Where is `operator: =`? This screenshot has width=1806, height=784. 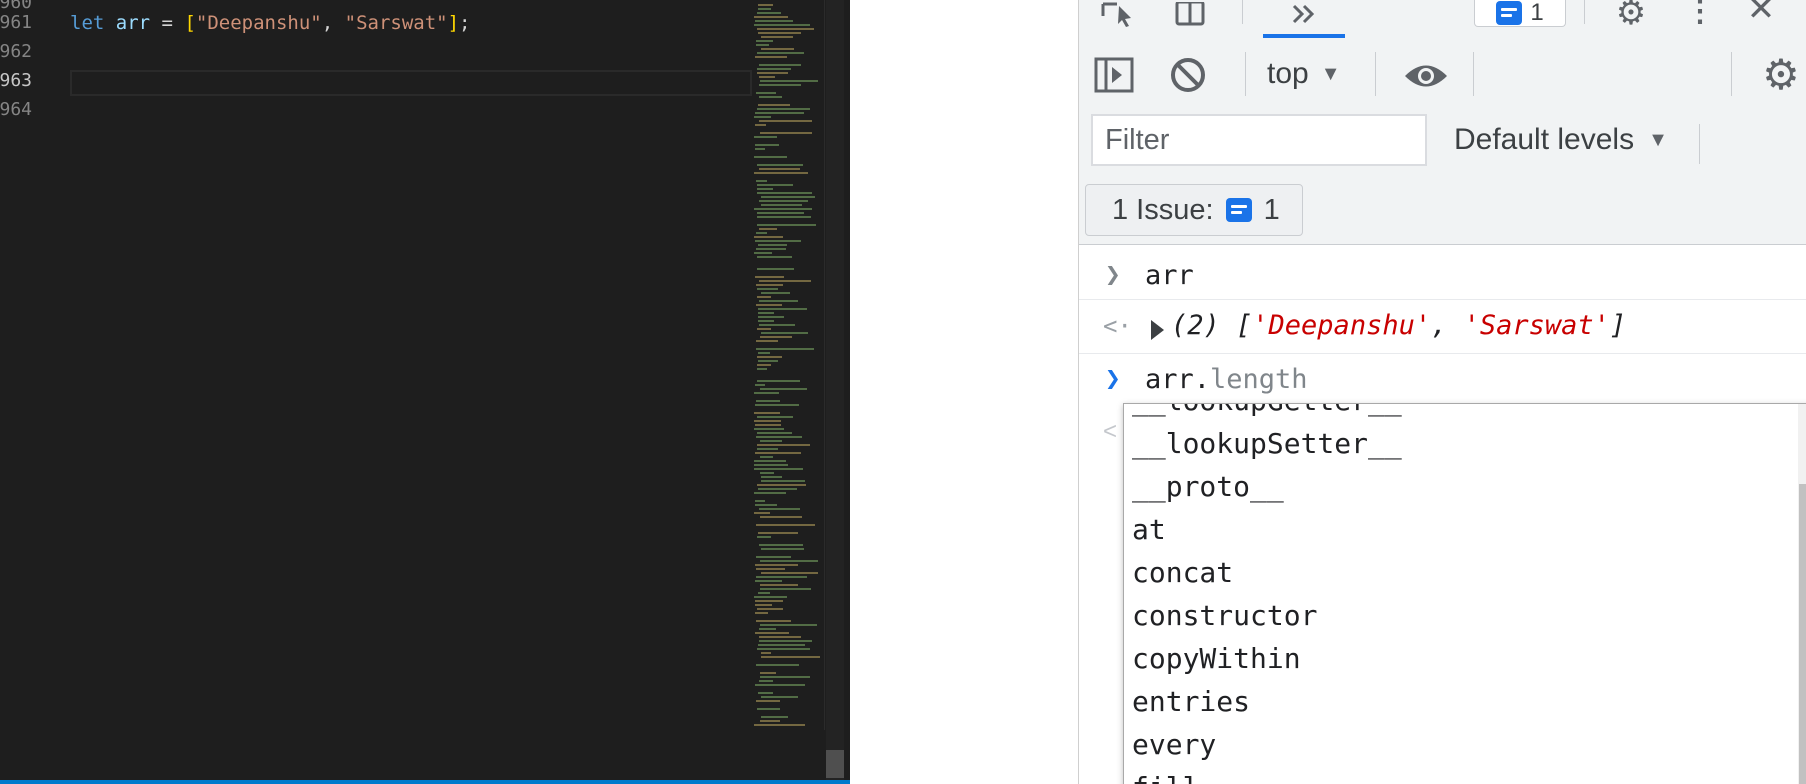
operator: = is located at coordinates (167, 23).